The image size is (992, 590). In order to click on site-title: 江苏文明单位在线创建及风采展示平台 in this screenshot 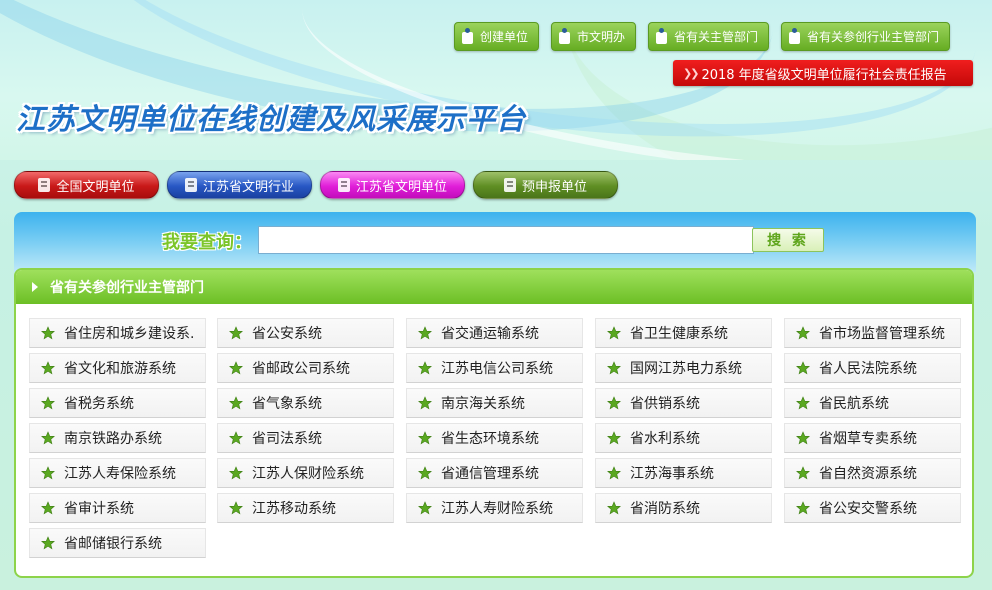, I will do `click(271, 119)`.